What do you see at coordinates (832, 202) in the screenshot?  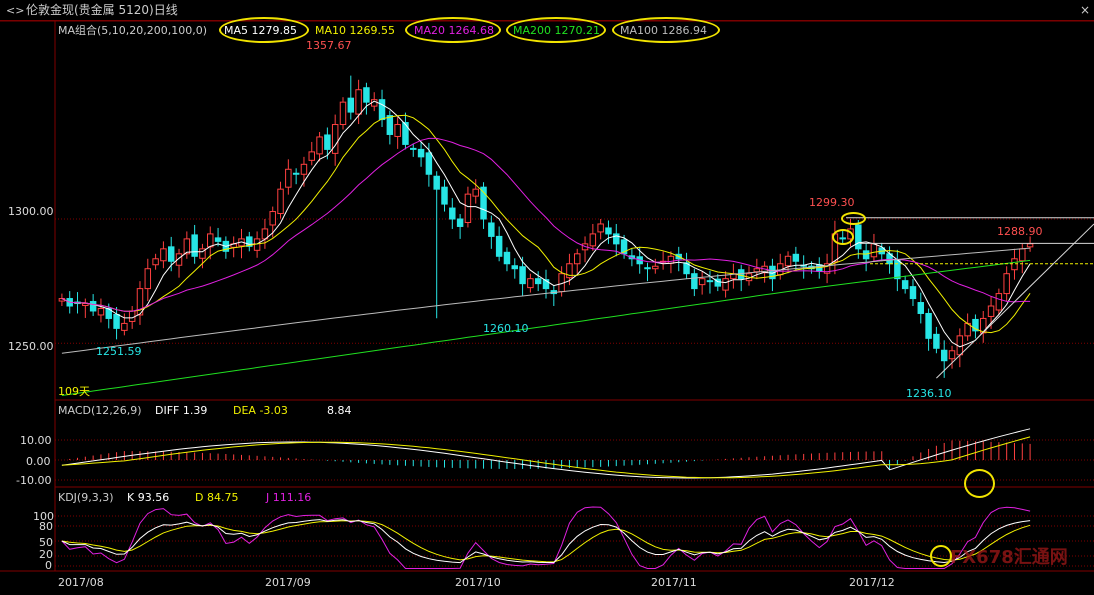 I see `annotation-high-1299: 1299.30` at bounding box center [832, 202].